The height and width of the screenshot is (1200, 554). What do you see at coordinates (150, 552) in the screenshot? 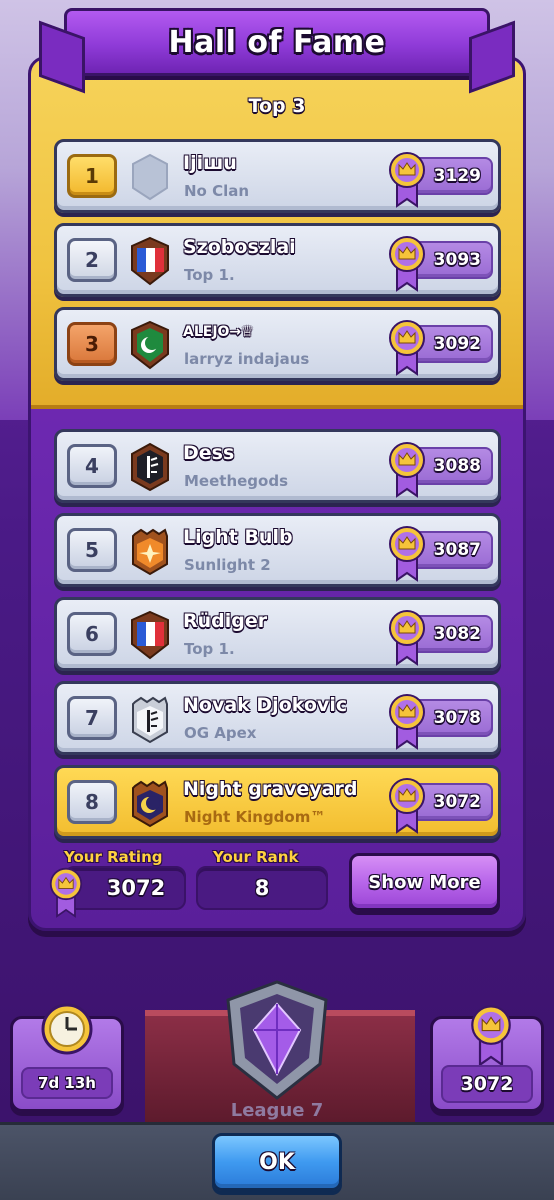
I see `star-shield-icon` at bounding box center [150, 552].